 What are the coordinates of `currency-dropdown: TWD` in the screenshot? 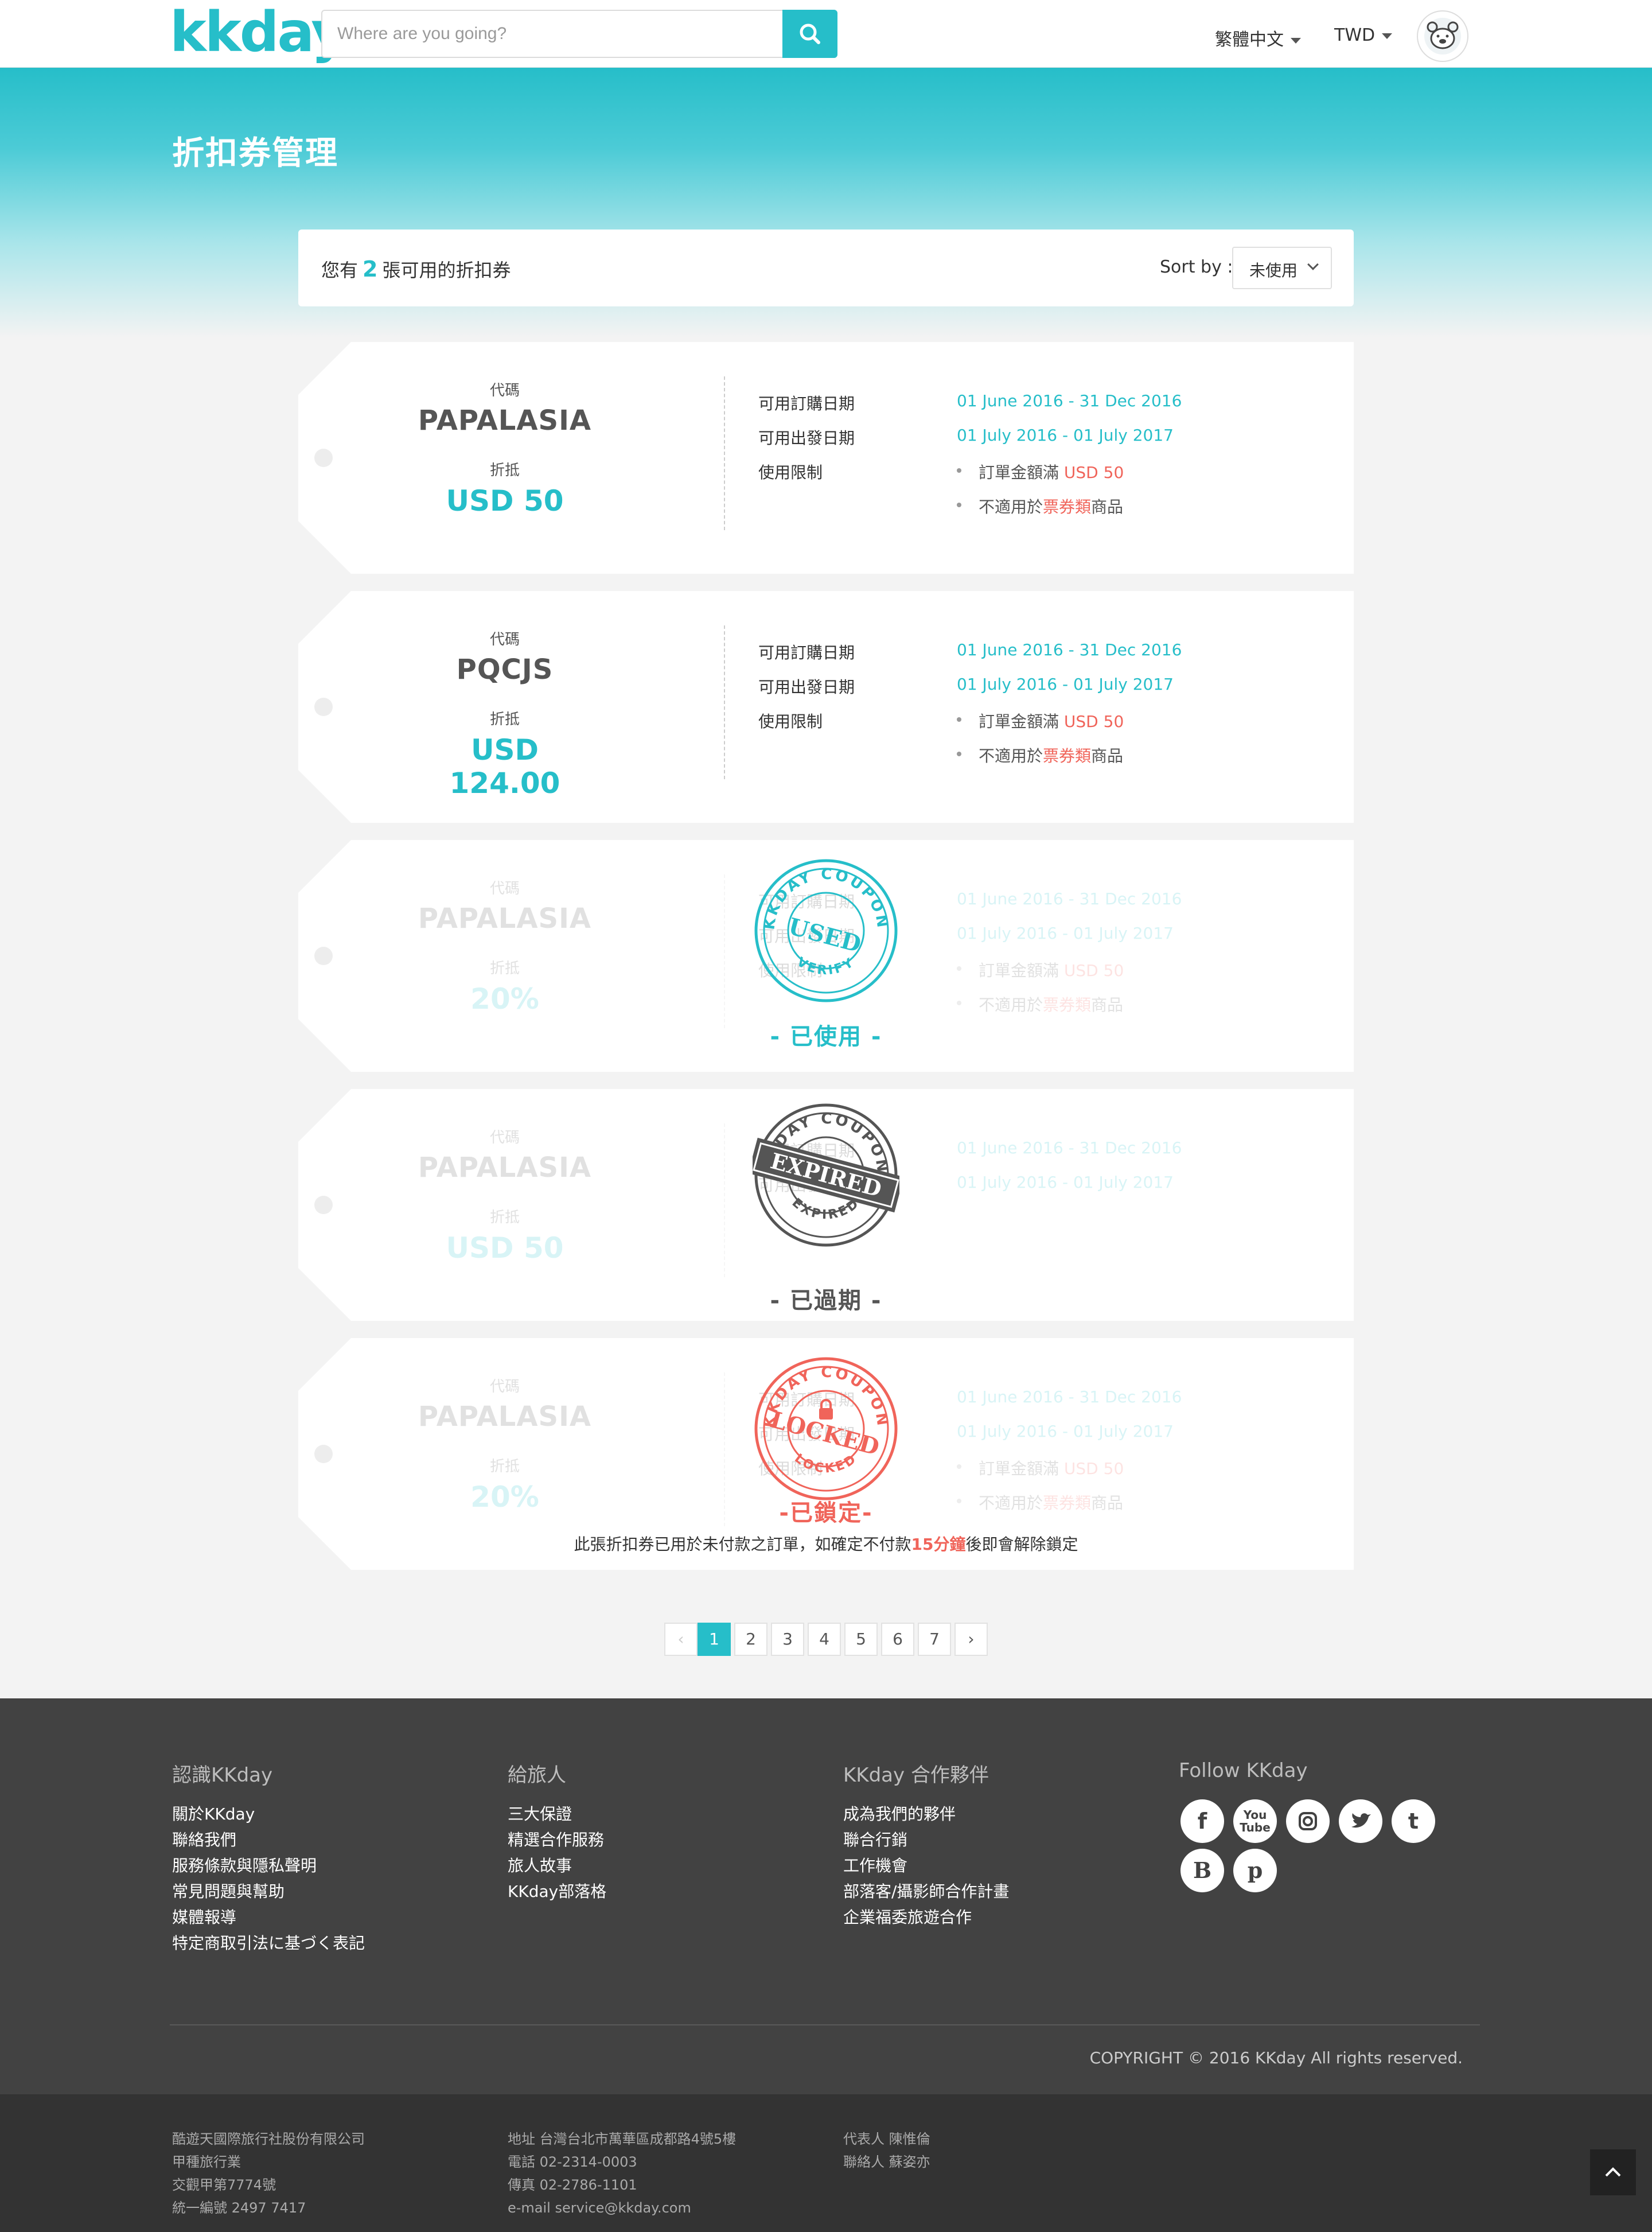 It's located at (1363, 35).